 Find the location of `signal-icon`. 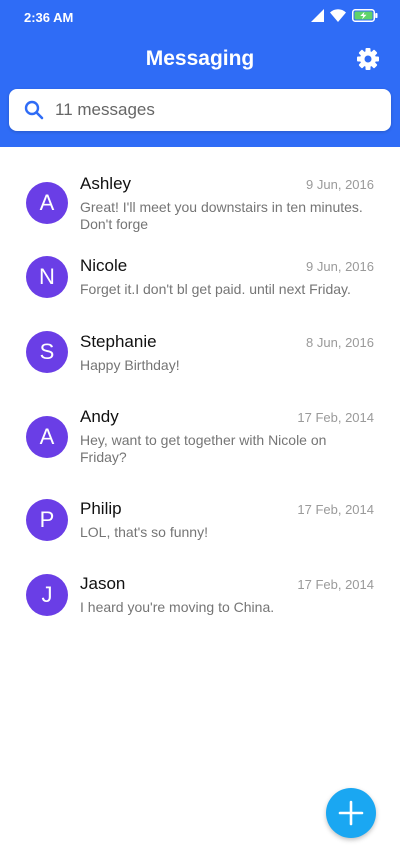

signal-icon is located at coordinates (317, 18).